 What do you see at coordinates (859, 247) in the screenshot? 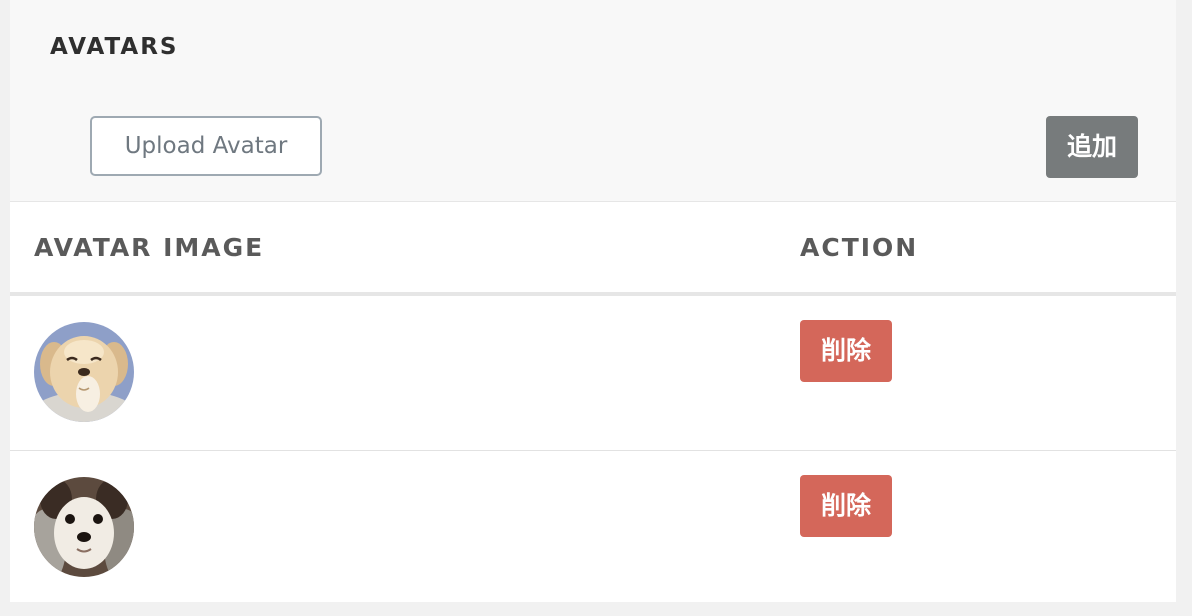
I see `column-header-action: ACTION` at bounding box center [859, 247].